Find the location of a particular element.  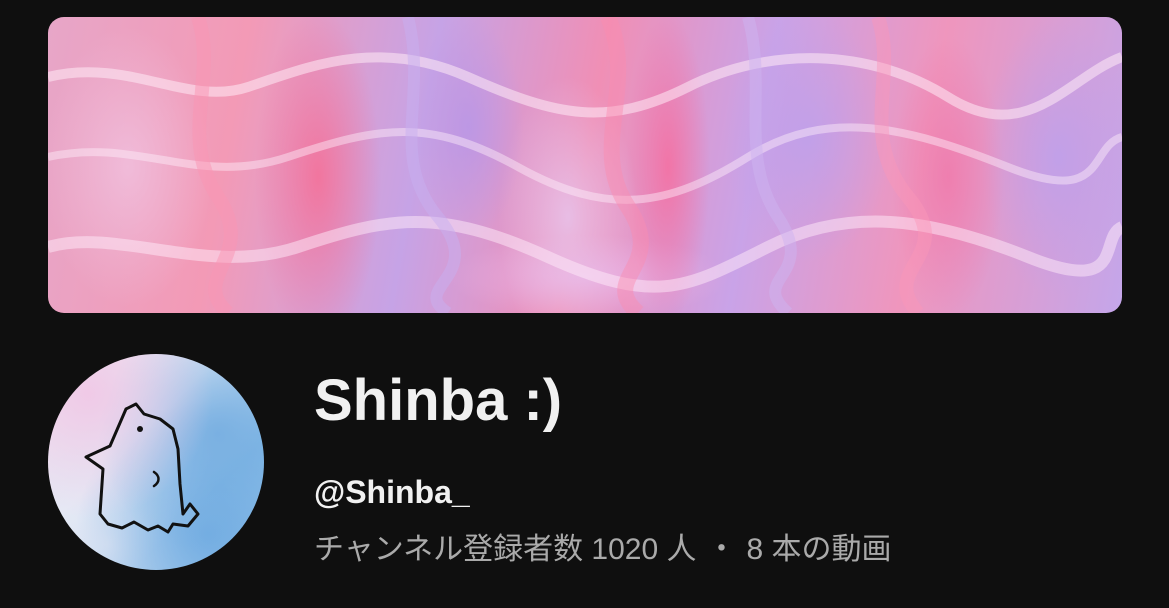

channel-stats: チャンネル登録者数 1020 人・ 8 本の動画 is located at coordinates (603, 550).